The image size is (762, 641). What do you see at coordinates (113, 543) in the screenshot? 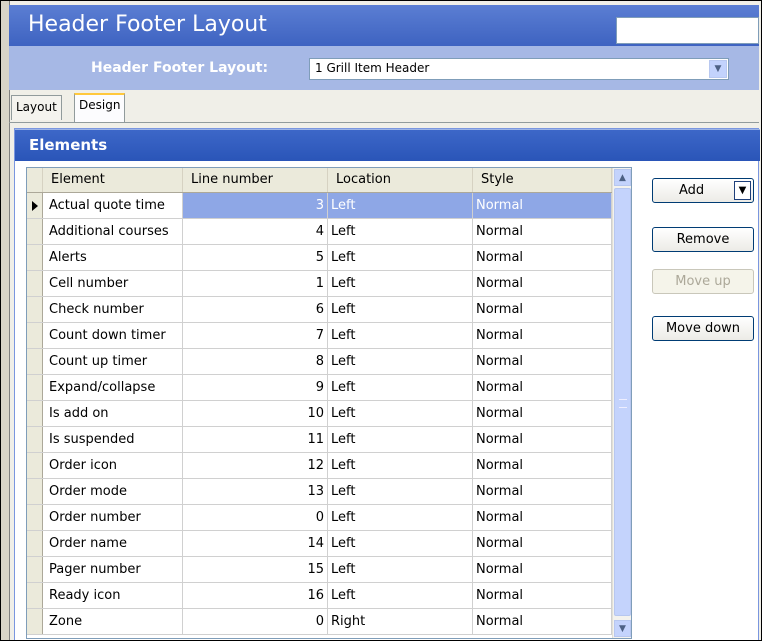
I see `cell-element: Order name` at bounding box center [113, 543].